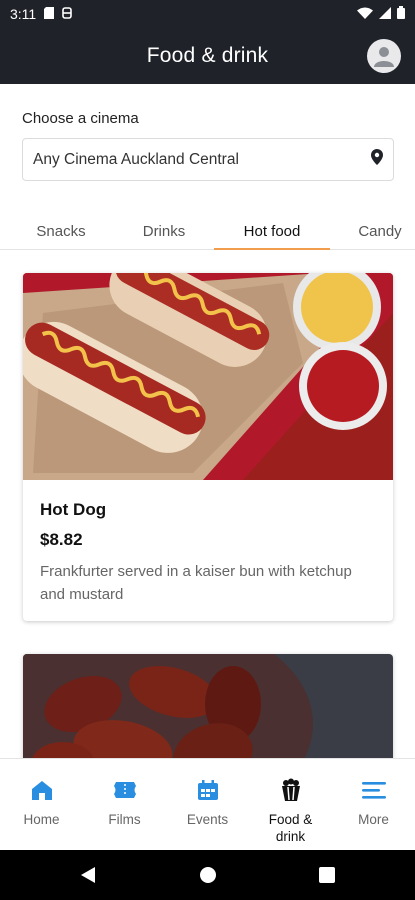 This screenshot has width=415, height=900. I want to click on bottom-navigation: Home Films Events Food & drink More, so click(207, 804).